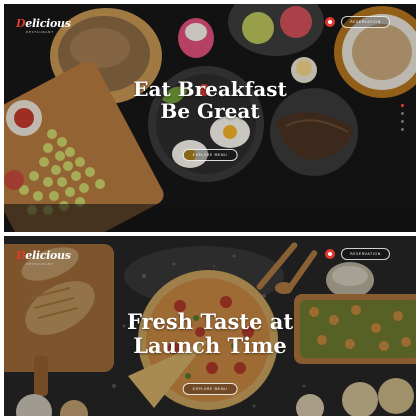 The image size is (420, 420). What do you see at coordinates (210, 321) in the screenshot?
I see `hero-heading-line-1: Fresh Taste at` at bounding box center [210, 321].